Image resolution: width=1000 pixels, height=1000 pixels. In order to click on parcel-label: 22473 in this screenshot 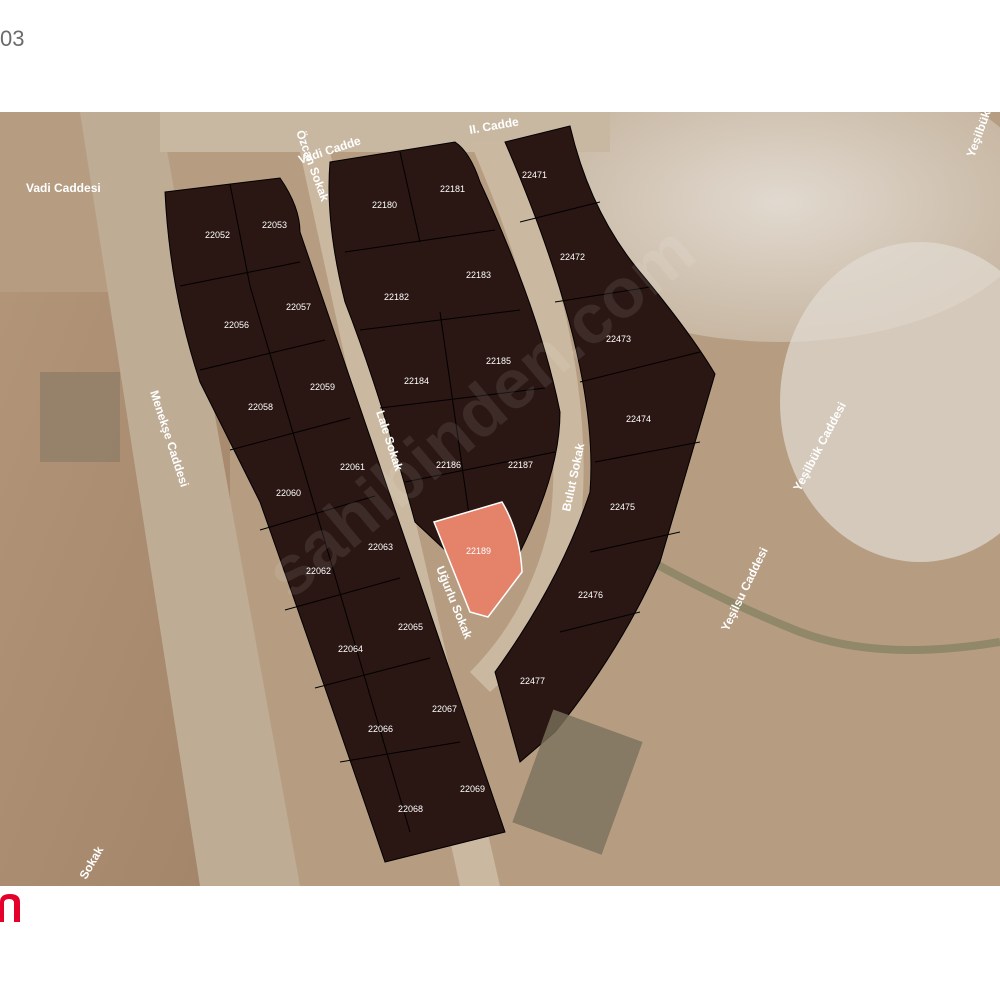, I will do `click(618, 339)`.